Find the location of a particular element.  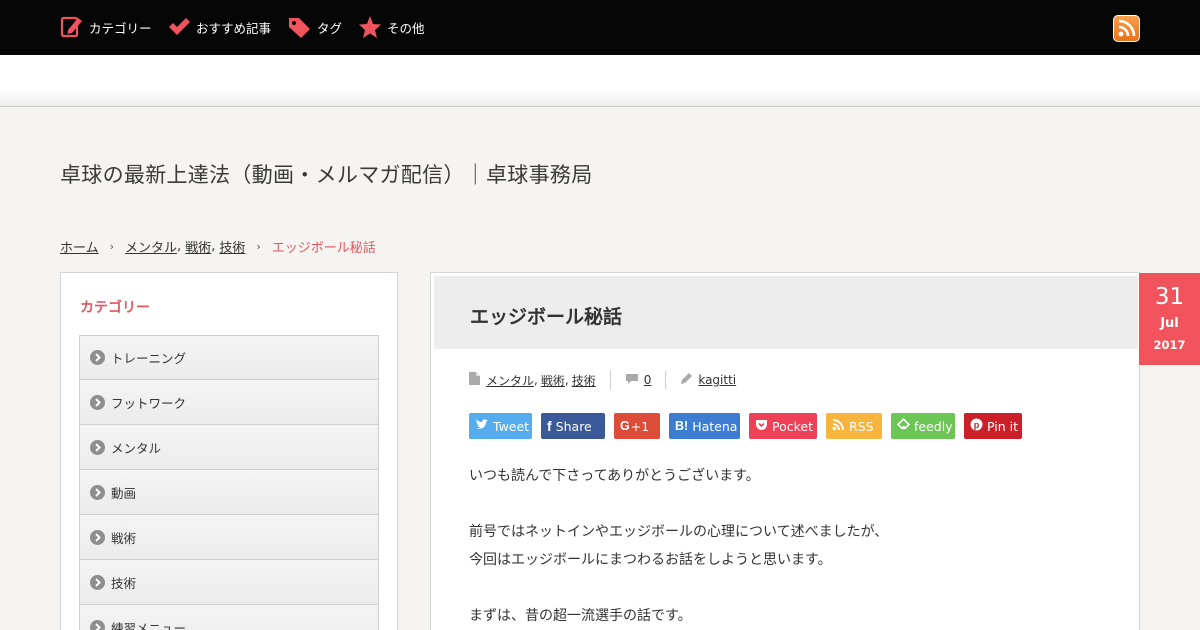

nav-item-tags: タグ is located at coordinates (315, 27).